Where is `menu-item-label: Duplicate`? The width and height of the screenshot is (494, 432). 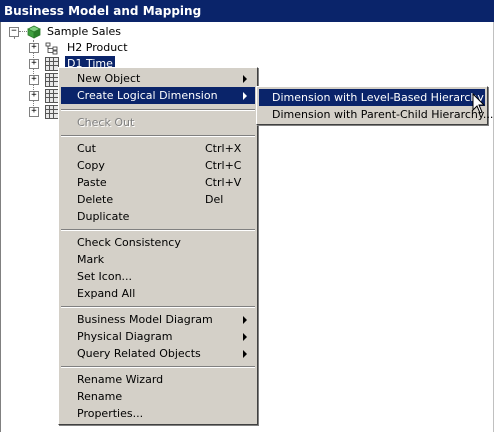
menu-item-label: Duplicate is located at coordinates (103, 216).